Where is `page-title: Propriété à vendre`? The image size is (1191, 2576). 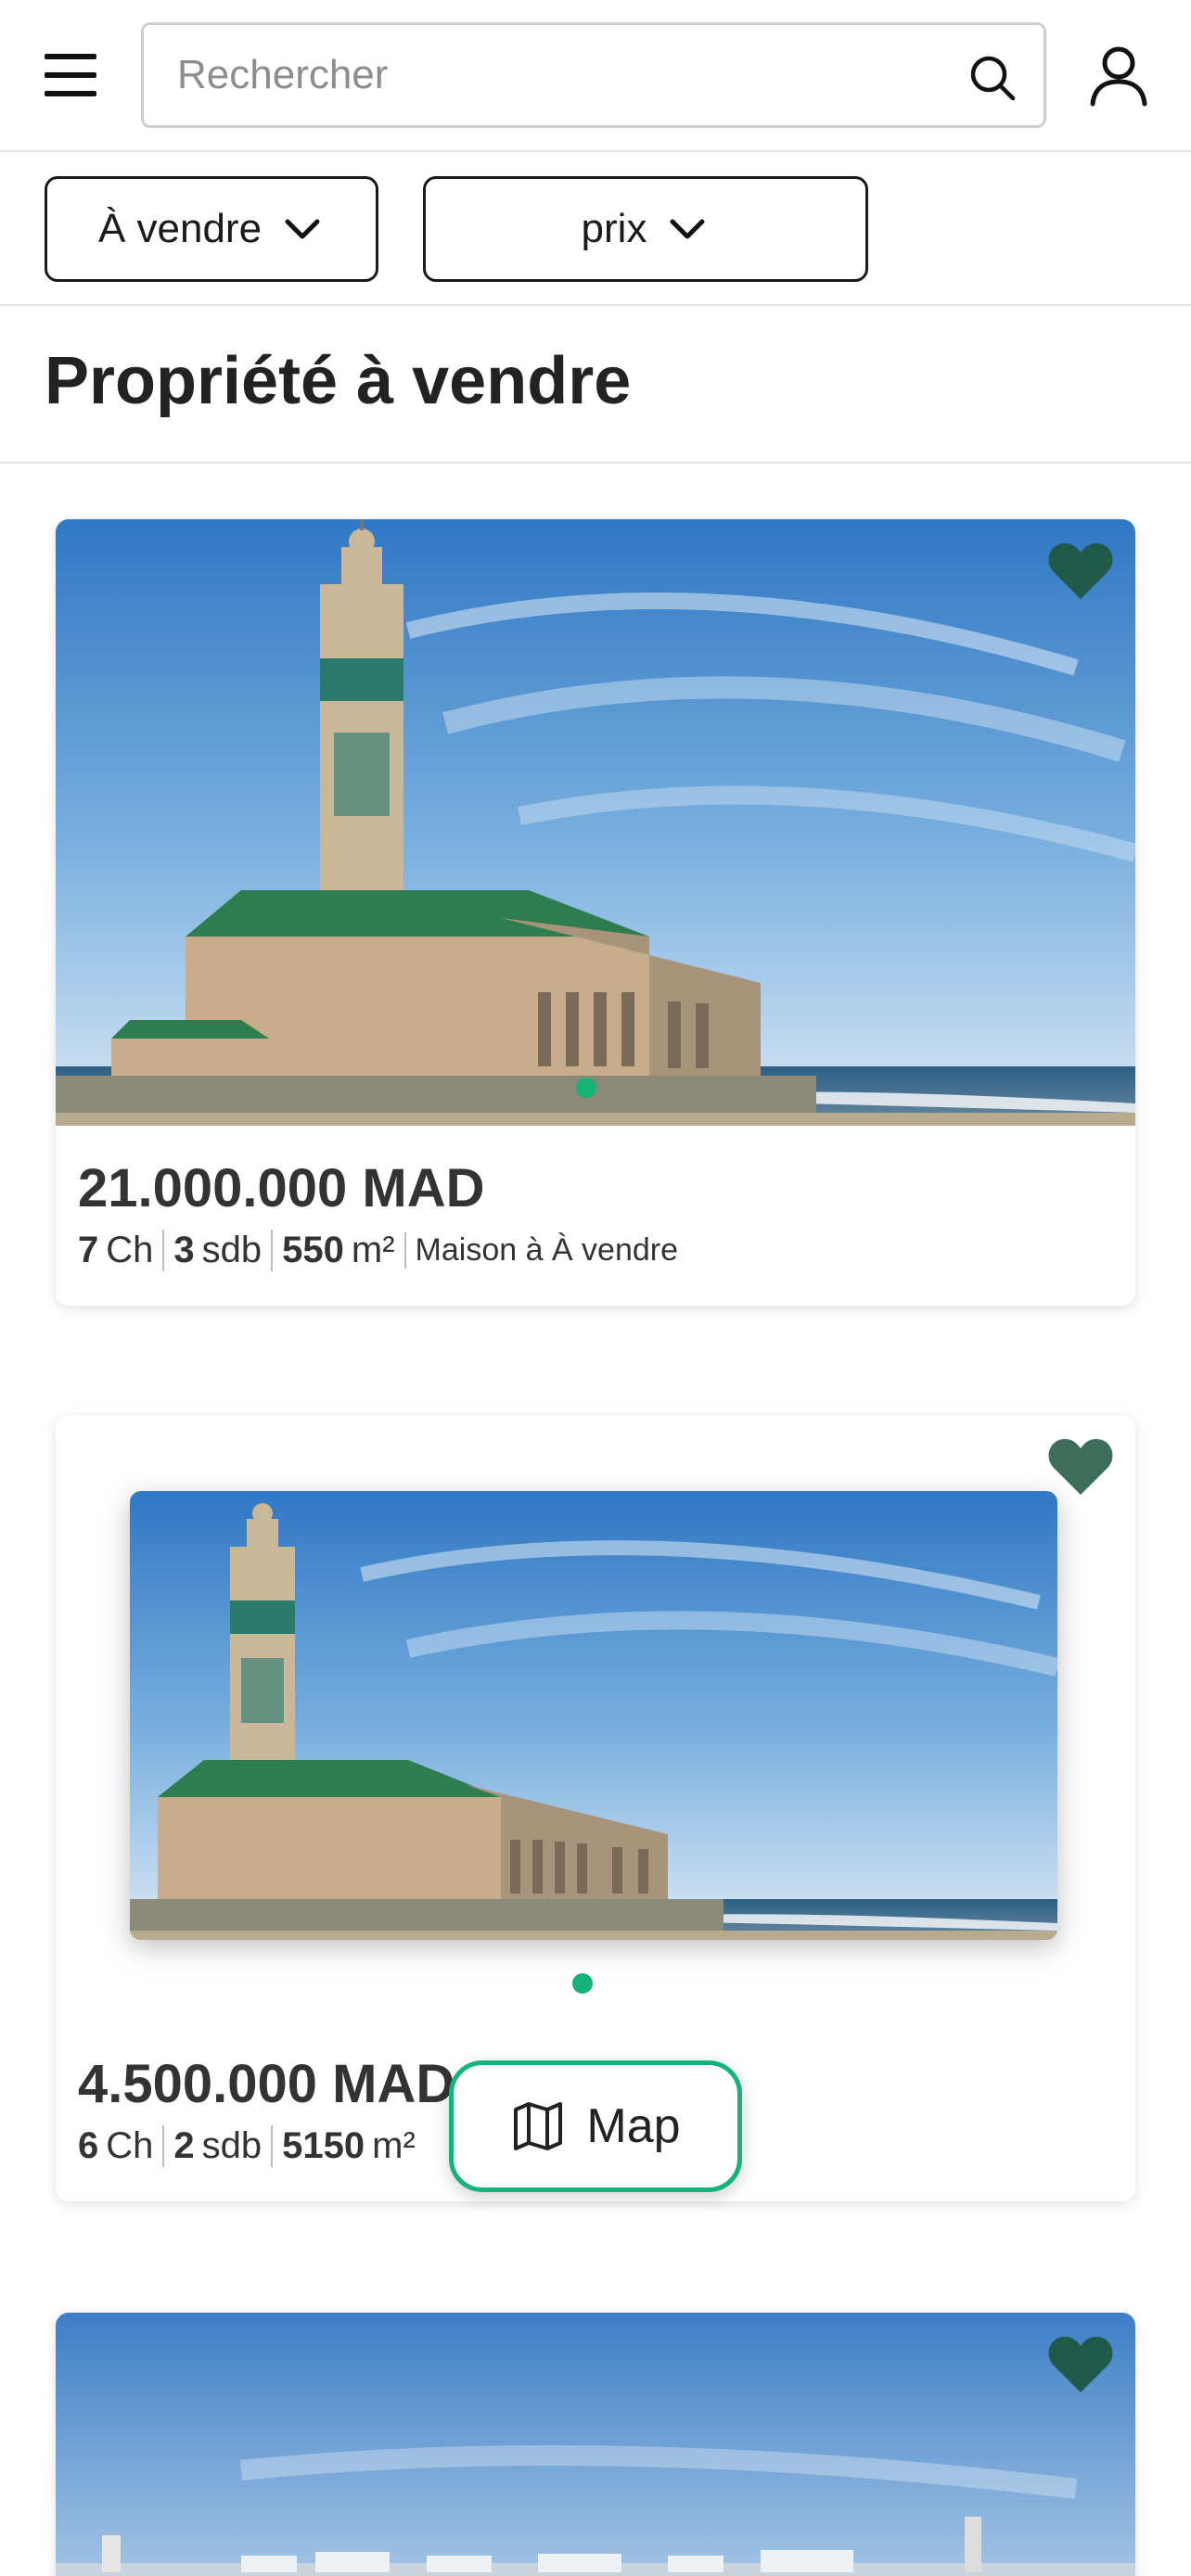
page-title: Propriété à vendre is located at coordinates (338, 381).